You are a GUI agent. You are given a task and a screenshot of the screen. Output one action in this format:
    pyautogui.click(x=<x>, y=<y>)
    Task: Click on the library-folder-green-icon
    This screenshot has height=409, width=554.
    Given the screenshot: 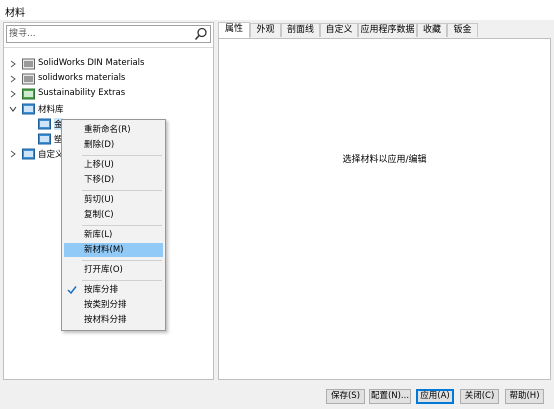 What is the action you would take?
    pyautogui.click(x=28, y=94)
    